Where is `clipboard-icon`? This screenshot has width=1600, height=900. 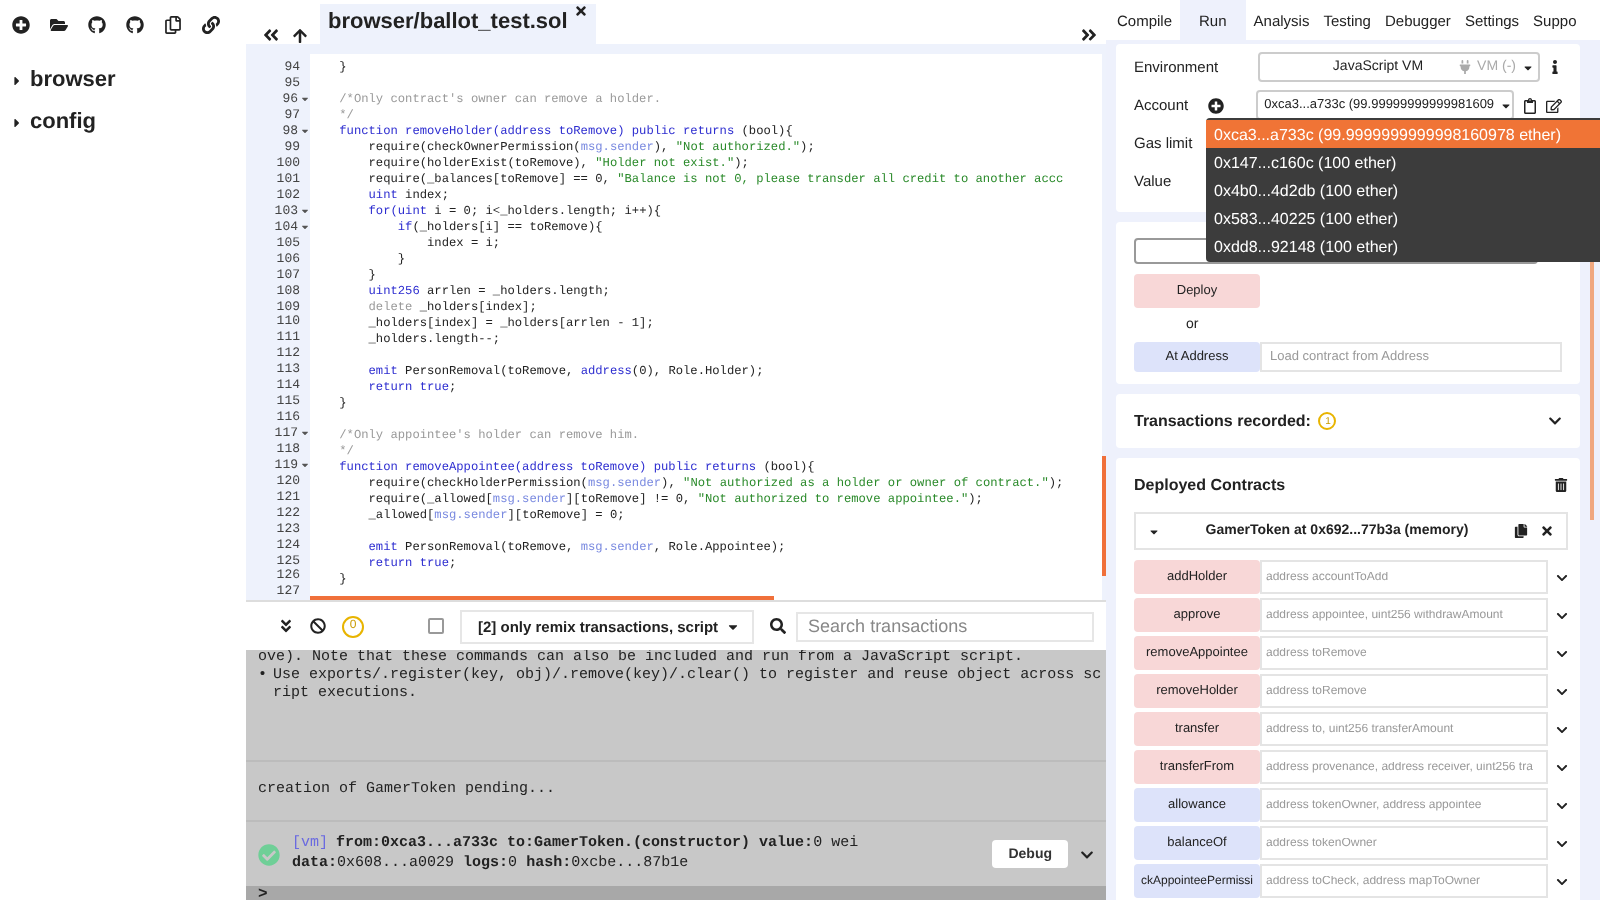
clipboard-icon is located at coordinates (1530, 105).